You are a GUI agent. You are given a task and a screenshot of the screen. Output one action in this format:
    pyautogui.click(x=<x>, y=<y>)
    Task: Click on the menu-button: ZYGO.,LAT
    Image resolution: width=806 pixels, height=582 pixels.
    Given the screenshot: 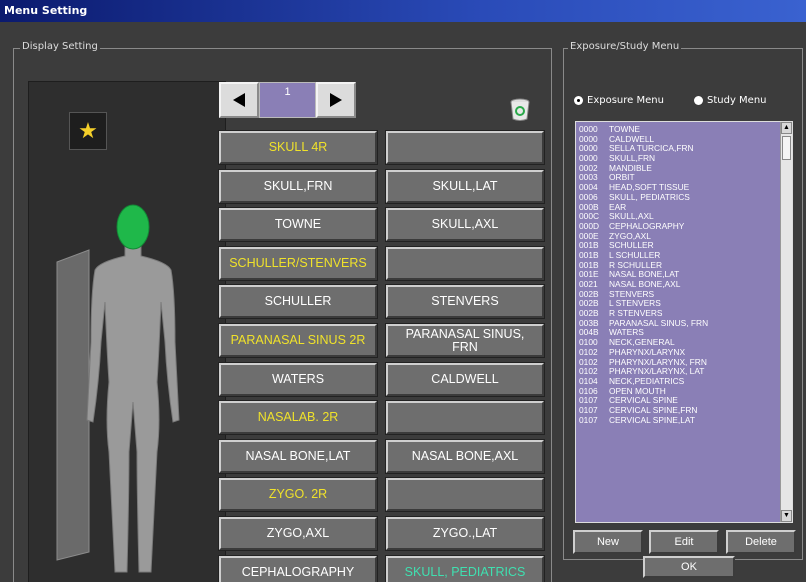 What is the action you would take?
    pyautogui.click(x=465, y=533)
    